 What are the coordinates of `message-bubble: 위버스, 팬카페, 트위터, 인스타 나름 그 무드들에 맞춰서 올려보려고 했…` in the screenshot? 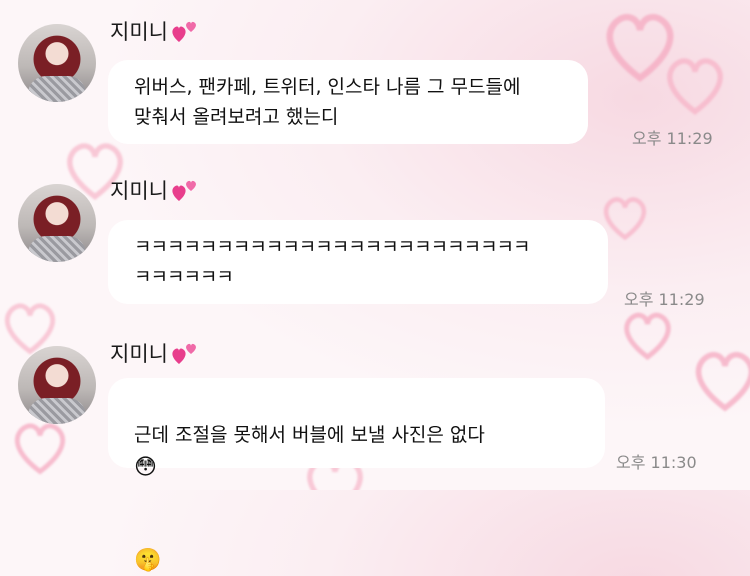 It's located at (348, 102).